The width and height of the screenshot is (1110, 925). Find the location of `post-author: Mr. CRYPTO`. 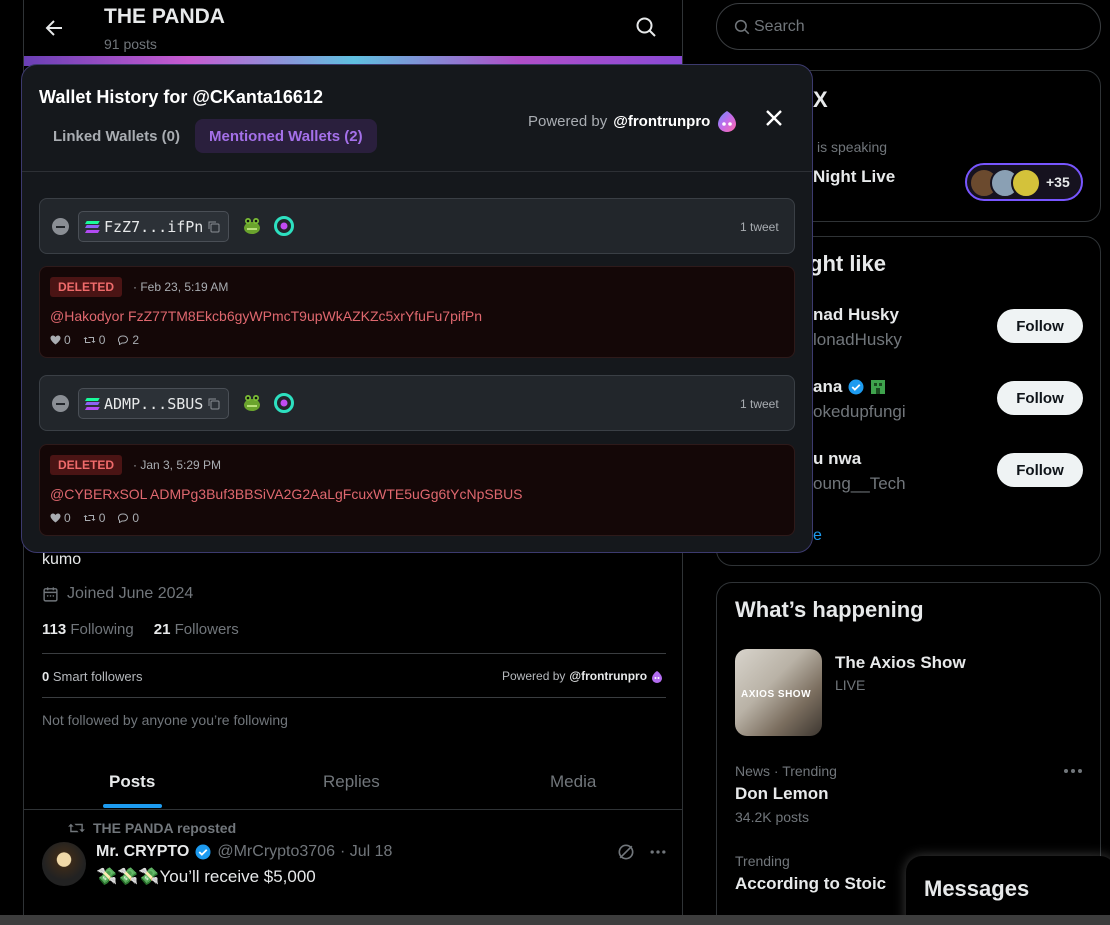

post-author: Mr. CRYPTO is located at coordinates (142, 852).